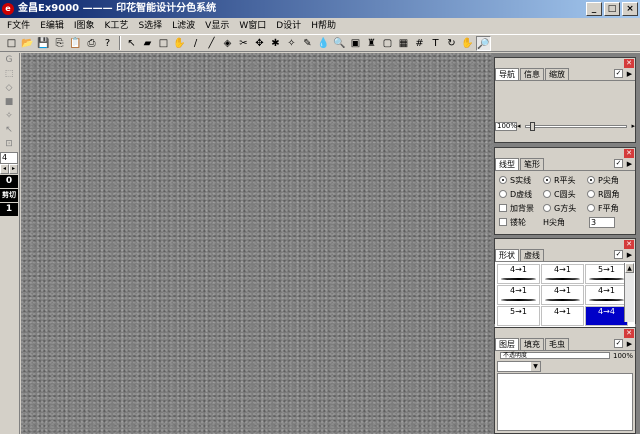  I want to click on brush-scrollbar: ▲, so click(629, 292).